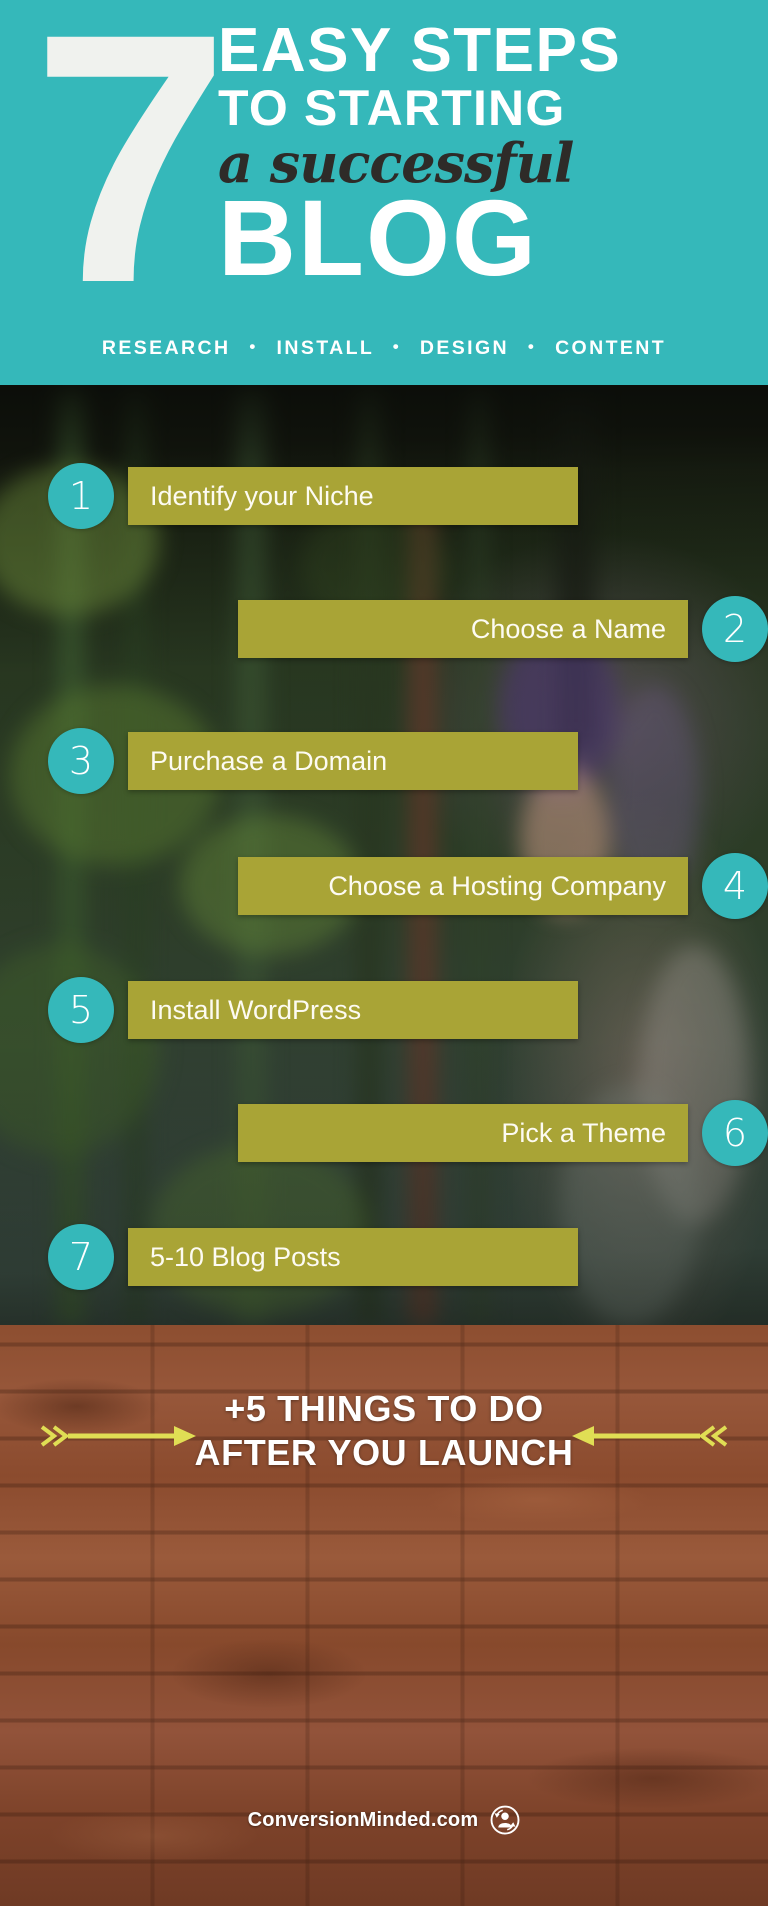 This screenshot has height=1906, width=768. Describe the element at coordinates (464, 348) in the screenshot. I see `tagline-item-design: DESIGN` at that location.